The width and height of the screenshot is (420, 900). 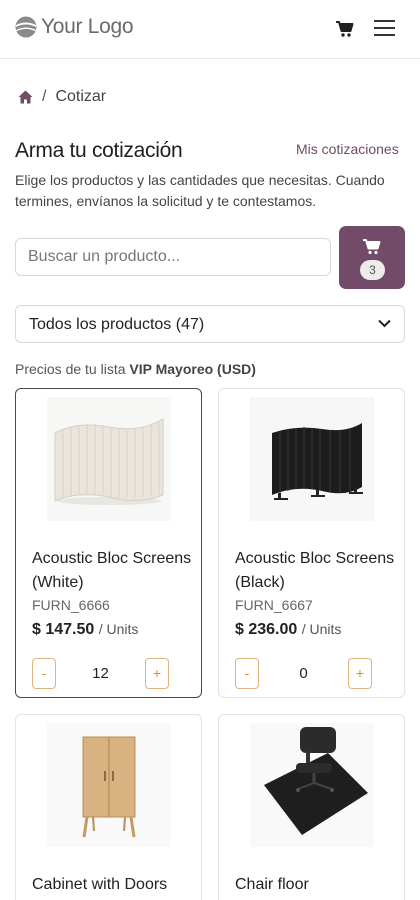 I want to click on home-icon, so click(x=25, y=97).